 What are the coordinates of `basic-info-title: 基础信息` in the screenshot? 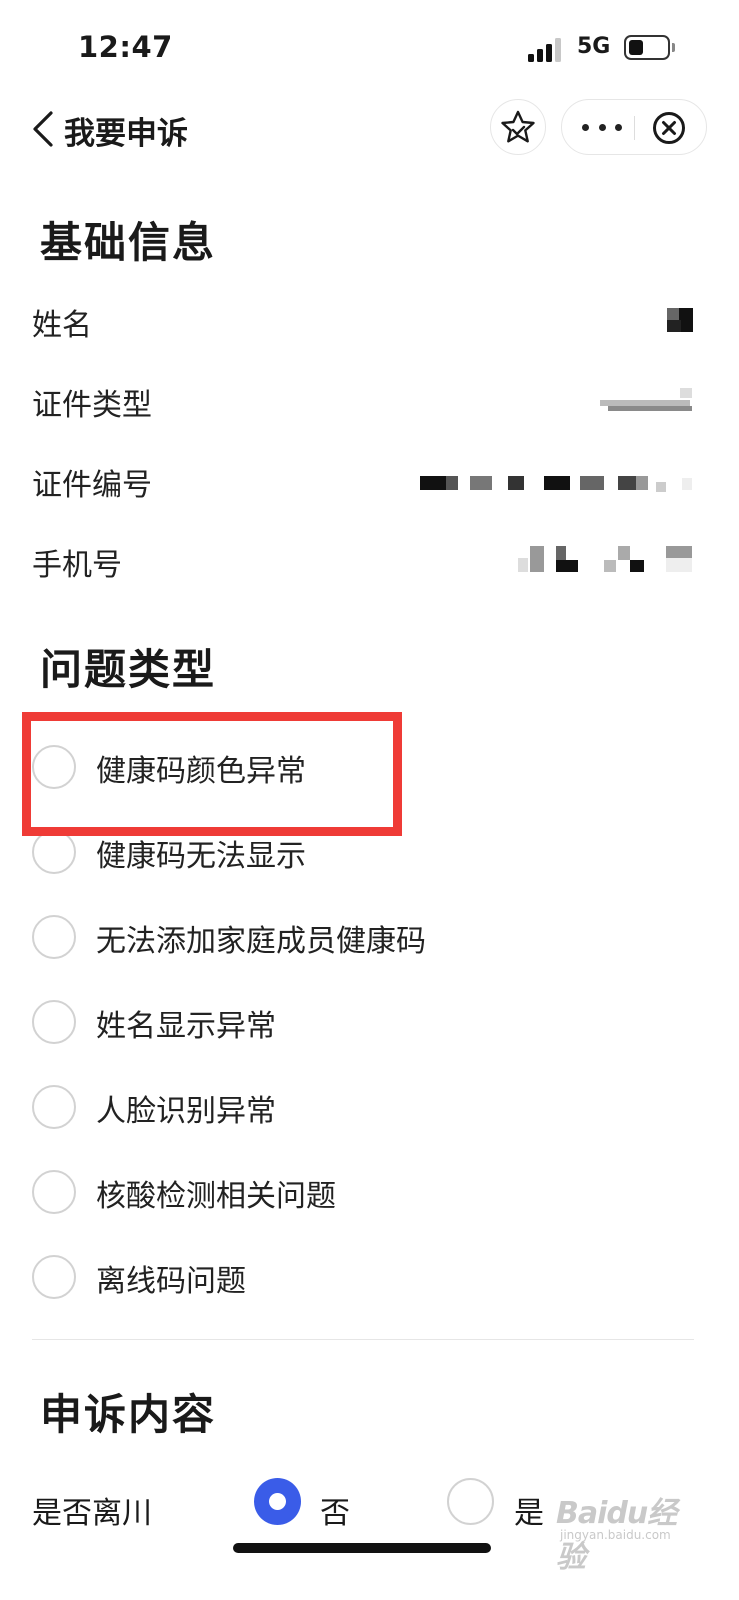 It's located at (128, 242).